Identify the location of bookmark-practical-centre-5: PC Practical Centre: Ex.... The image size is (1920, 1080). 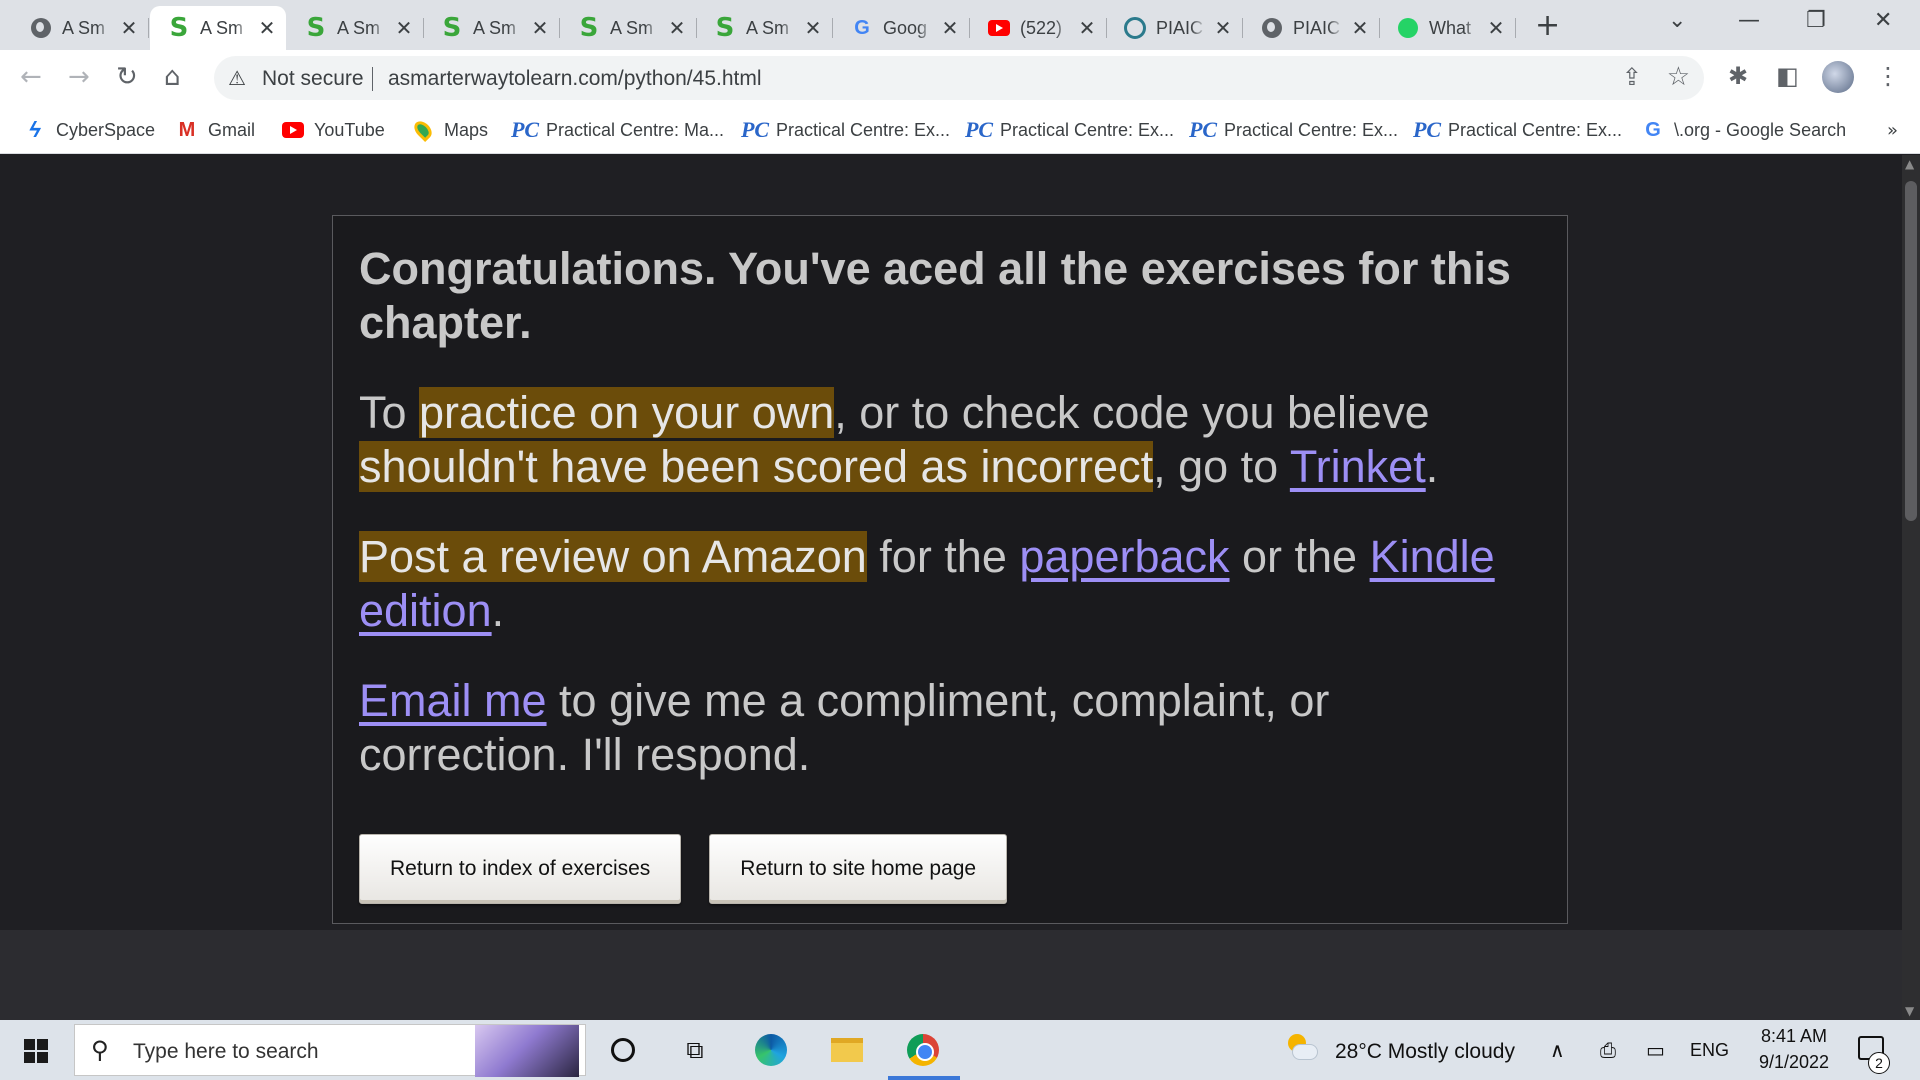
(1517, 130).